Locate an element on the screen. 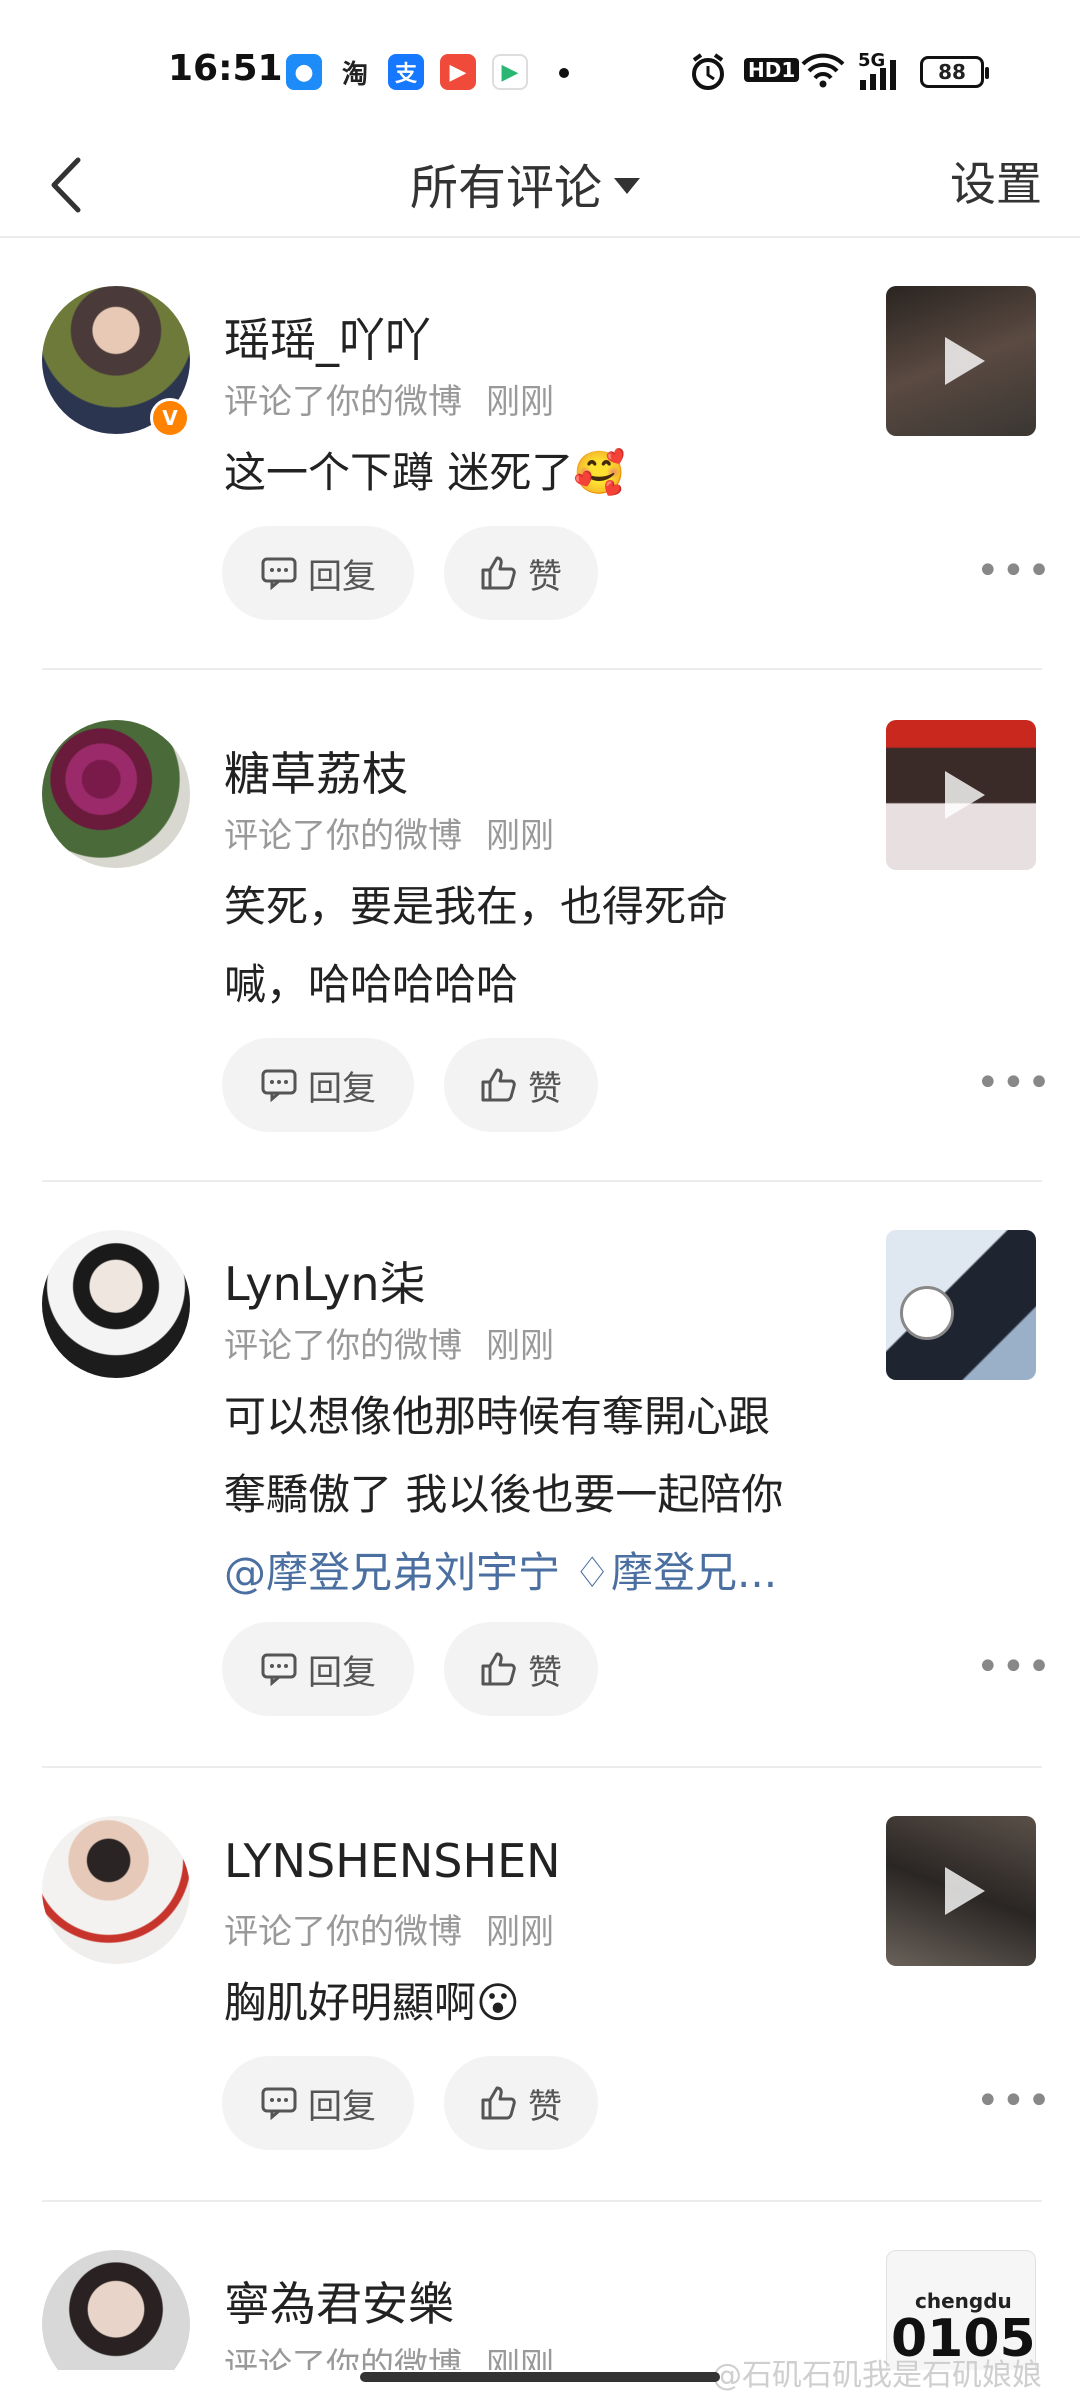 The height and width of the screenshot is (2400, 1080). top-nav: 所有评论 设置 is located at coordinates (540, 189).